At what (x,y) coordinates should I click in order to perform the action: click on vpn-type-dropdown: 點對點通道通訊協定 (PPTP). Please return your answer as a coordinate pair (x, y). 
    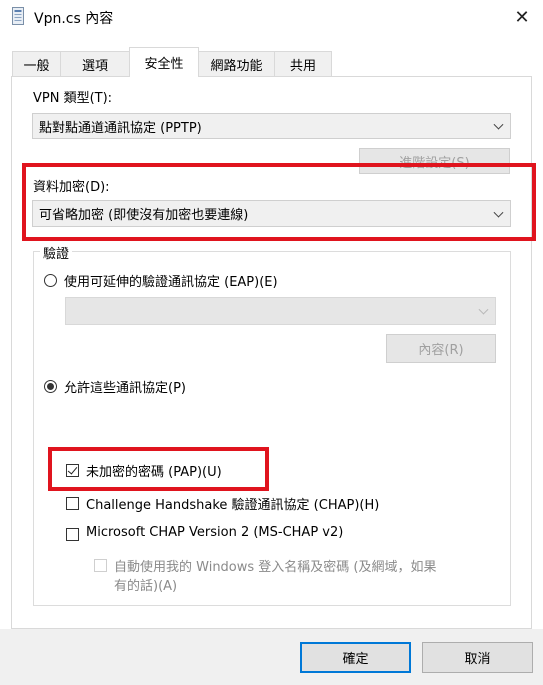
    Looking at the image, I should click on (271, 126).